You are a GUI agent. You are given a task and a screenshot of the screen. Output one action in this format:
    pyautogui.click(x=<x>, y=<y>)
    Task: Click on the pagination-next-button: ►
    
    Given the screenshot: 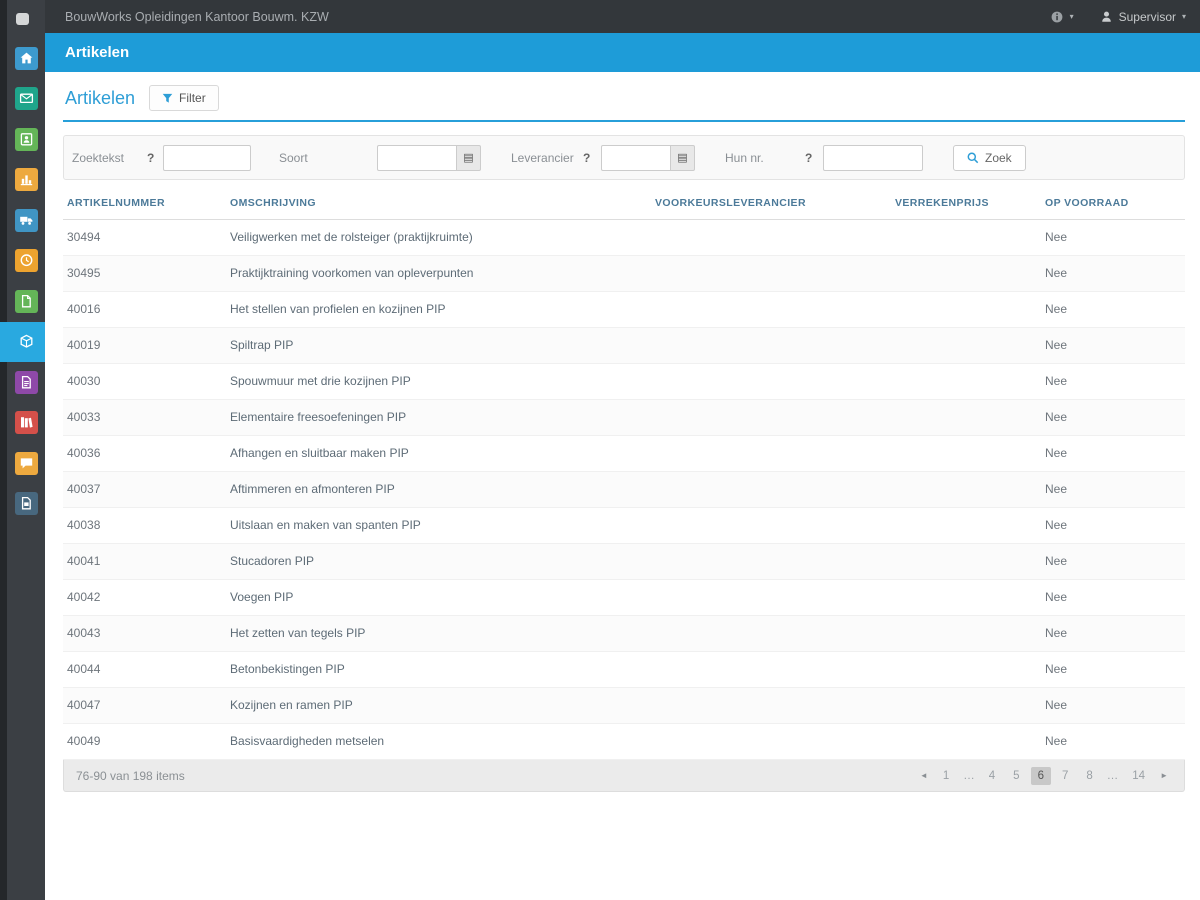 What is the action you would take?
    pyautogui.click(x=1164, y=775)
    